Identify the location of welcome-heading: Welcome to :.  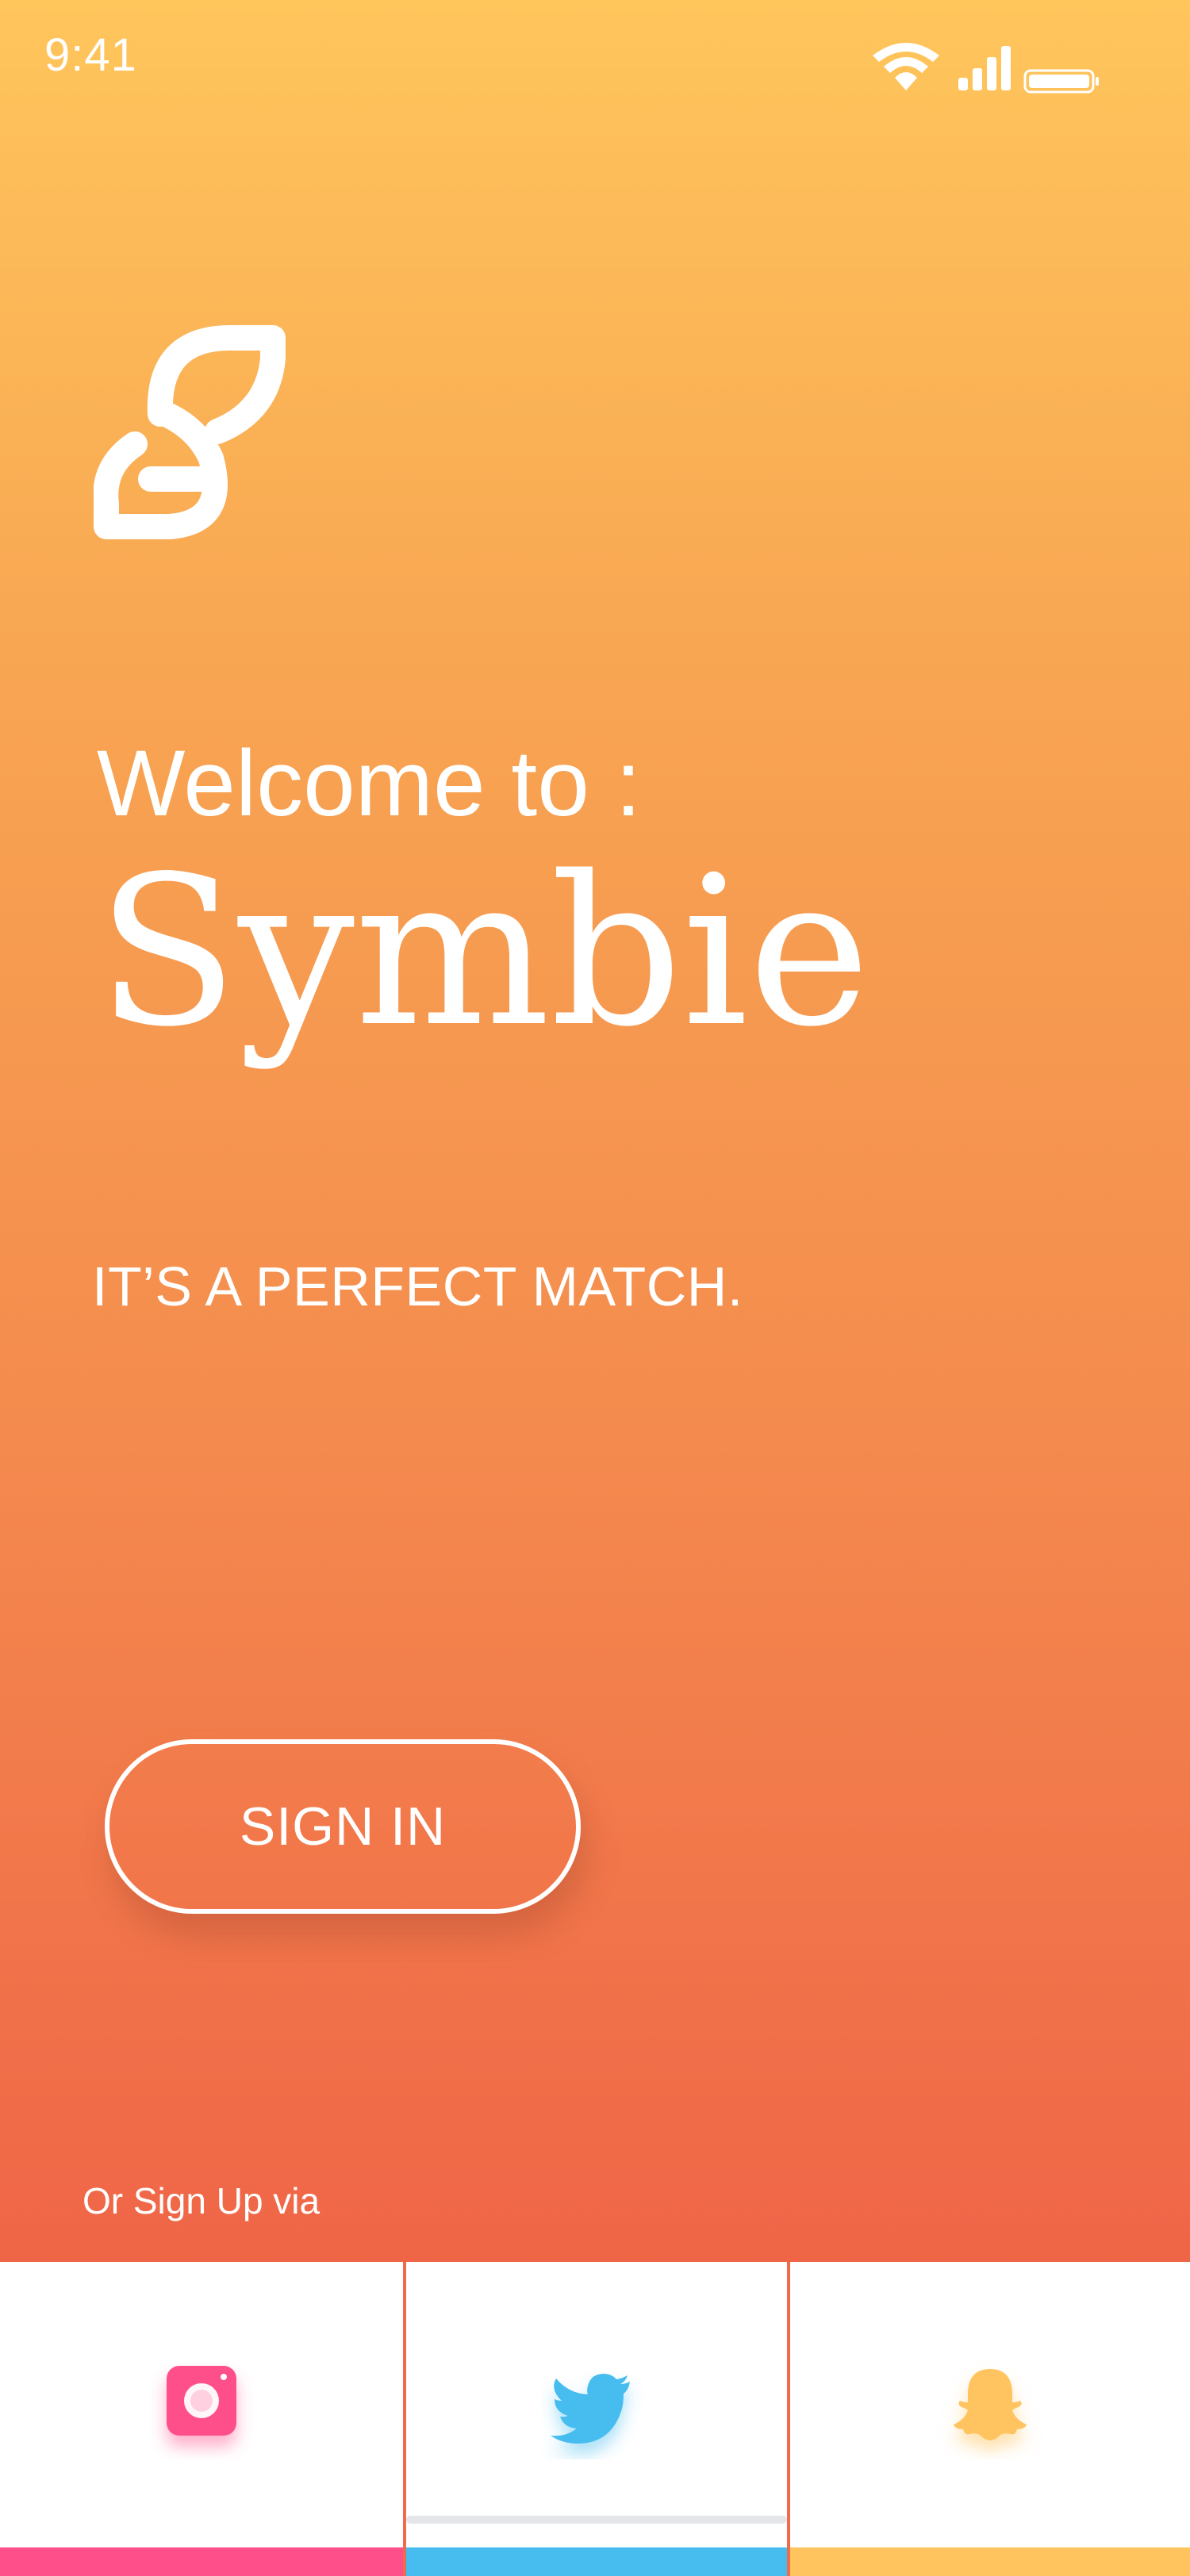
(369, 784).